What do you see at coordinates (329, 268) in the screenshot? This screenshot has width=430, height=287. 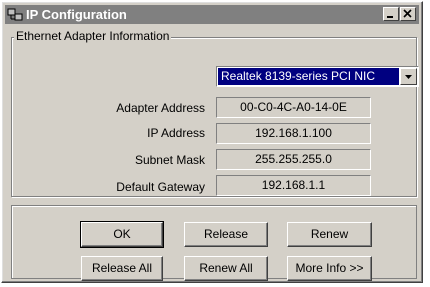 I see `more-info-button: More Info >>` at bounding box center [329, 268].